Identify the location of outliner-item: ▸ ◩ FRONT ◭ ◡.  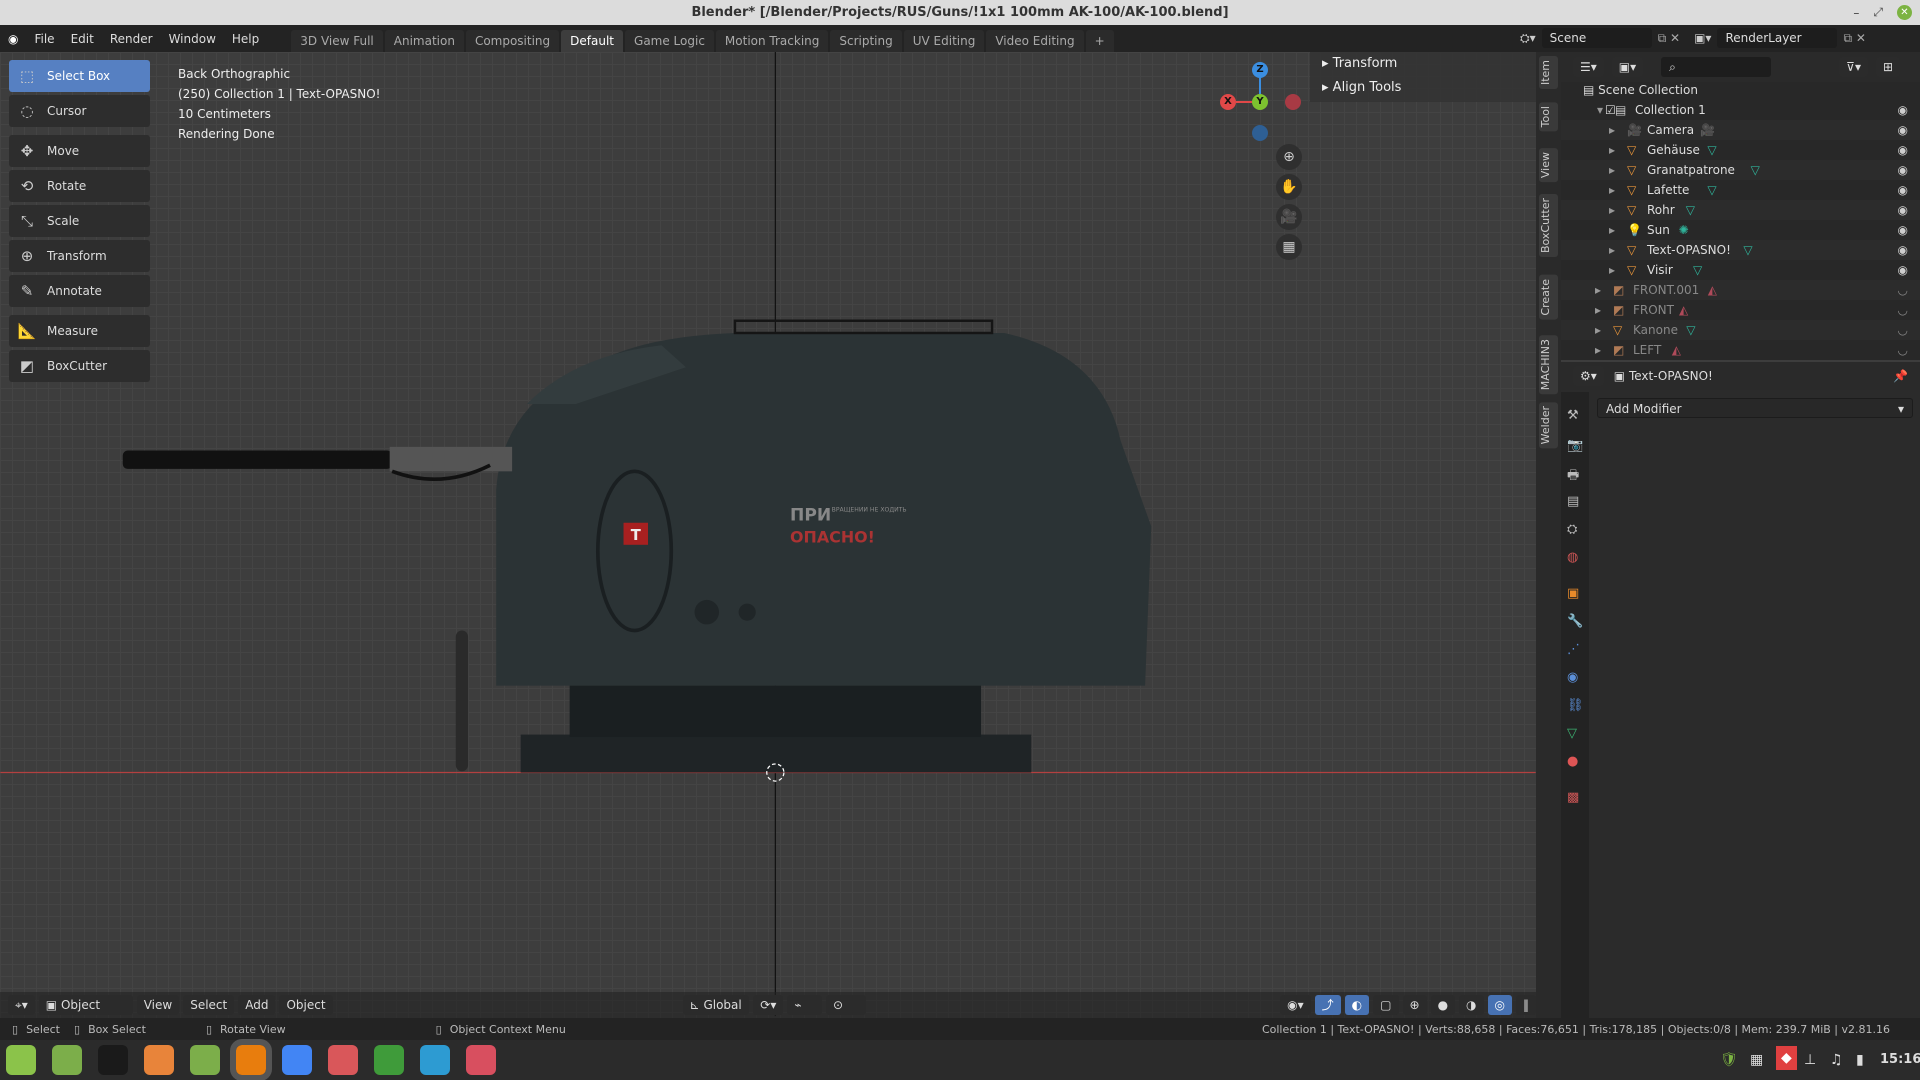
(1740, 310).